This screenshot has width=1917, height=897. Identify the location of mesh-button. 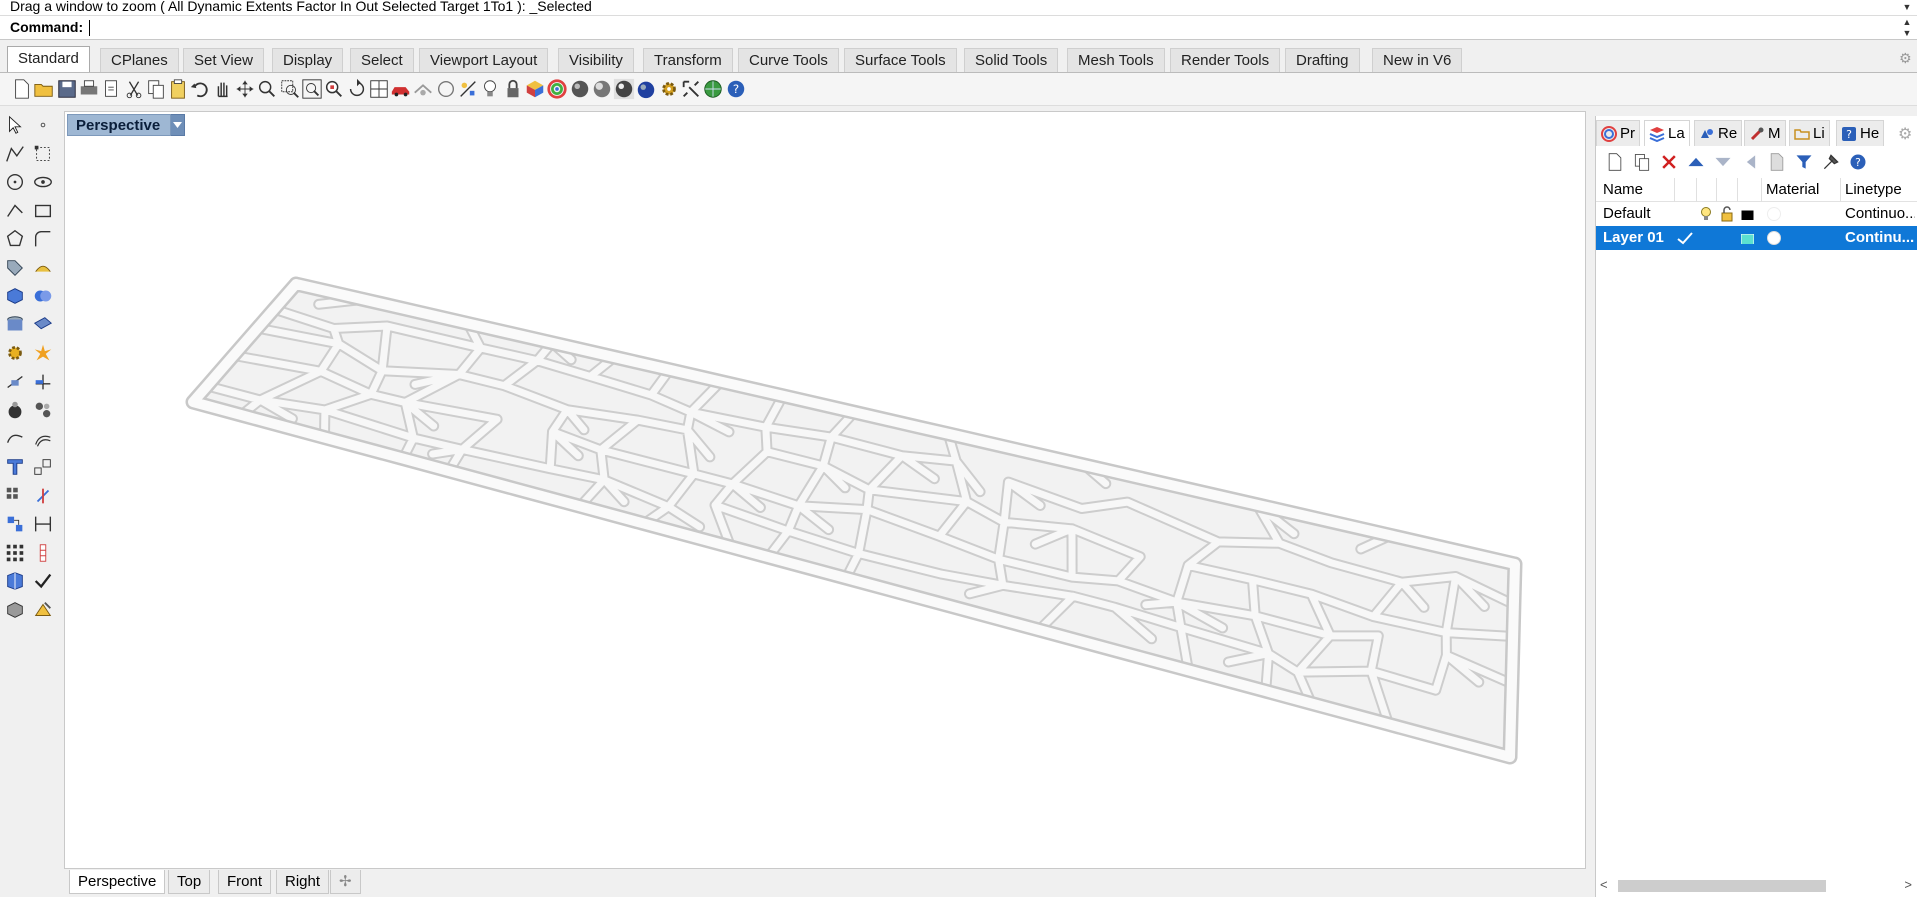
(43, 325).